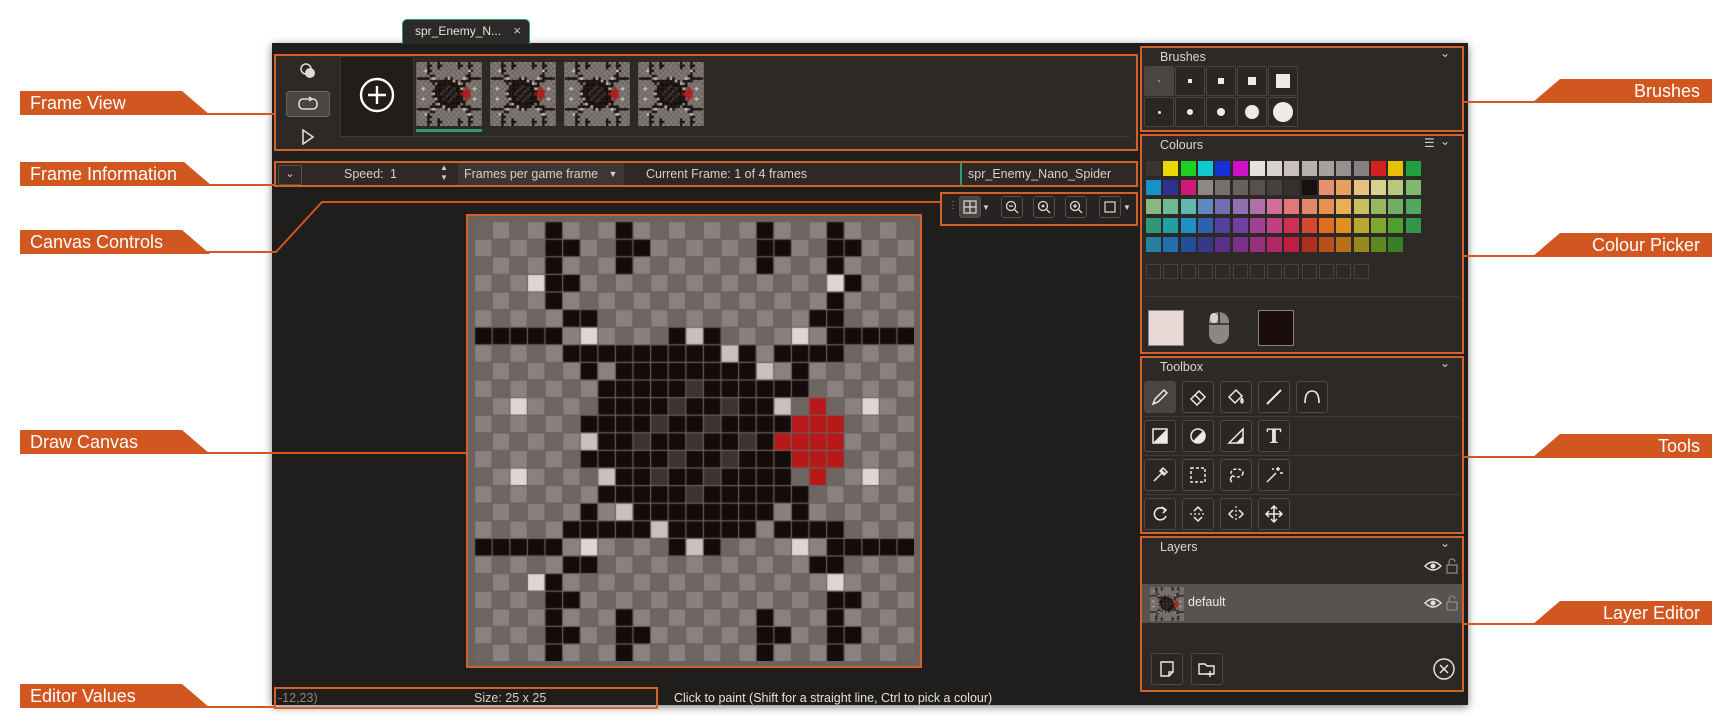 The image size is (1732, 726). What do you see at coordinates (1452, 566) in the screenshot?
I see `lock-icon` at bounding box center [1452, 566].